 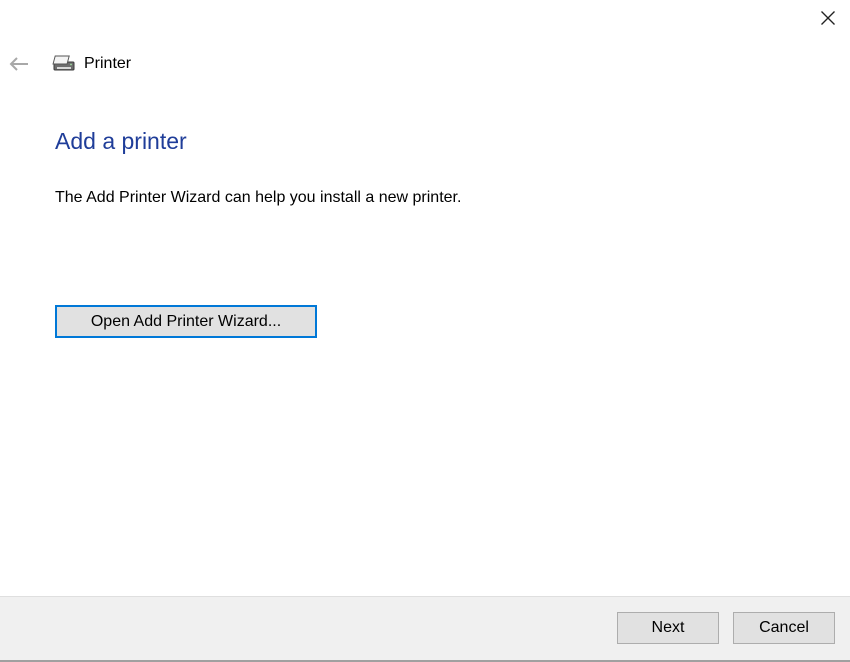 What do you see at coordinates (121, 141) in the screenshot?
I see `page-title: Add a printer` at bounding box center [121, 141].